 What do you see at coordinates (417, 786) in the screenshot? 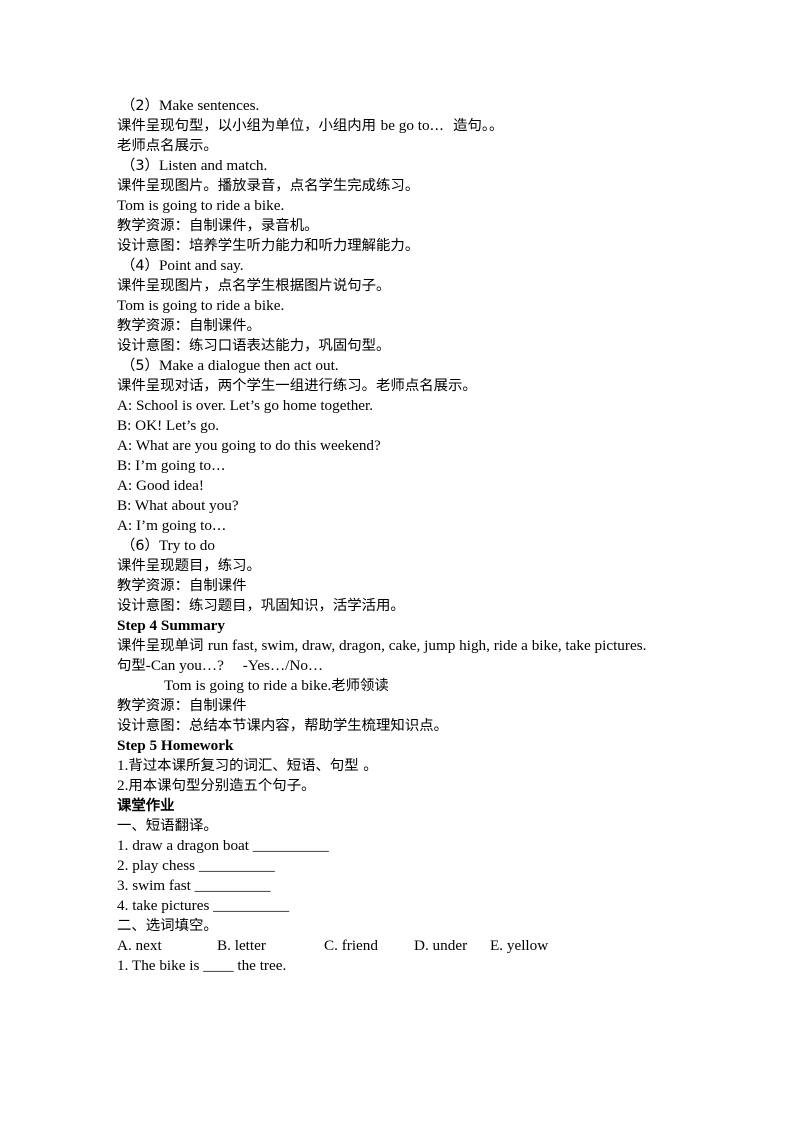
I see `document-line: 2.用本课句型分别造五个句子。` at bounding box center [417, 786].